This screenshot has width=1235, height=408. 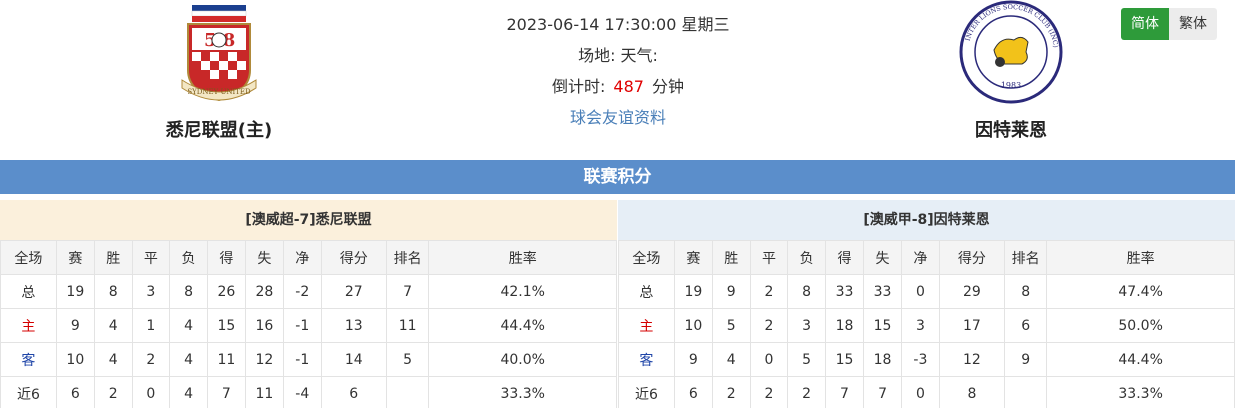 I want to click on row-label: 总, so click(x=28, y=291).